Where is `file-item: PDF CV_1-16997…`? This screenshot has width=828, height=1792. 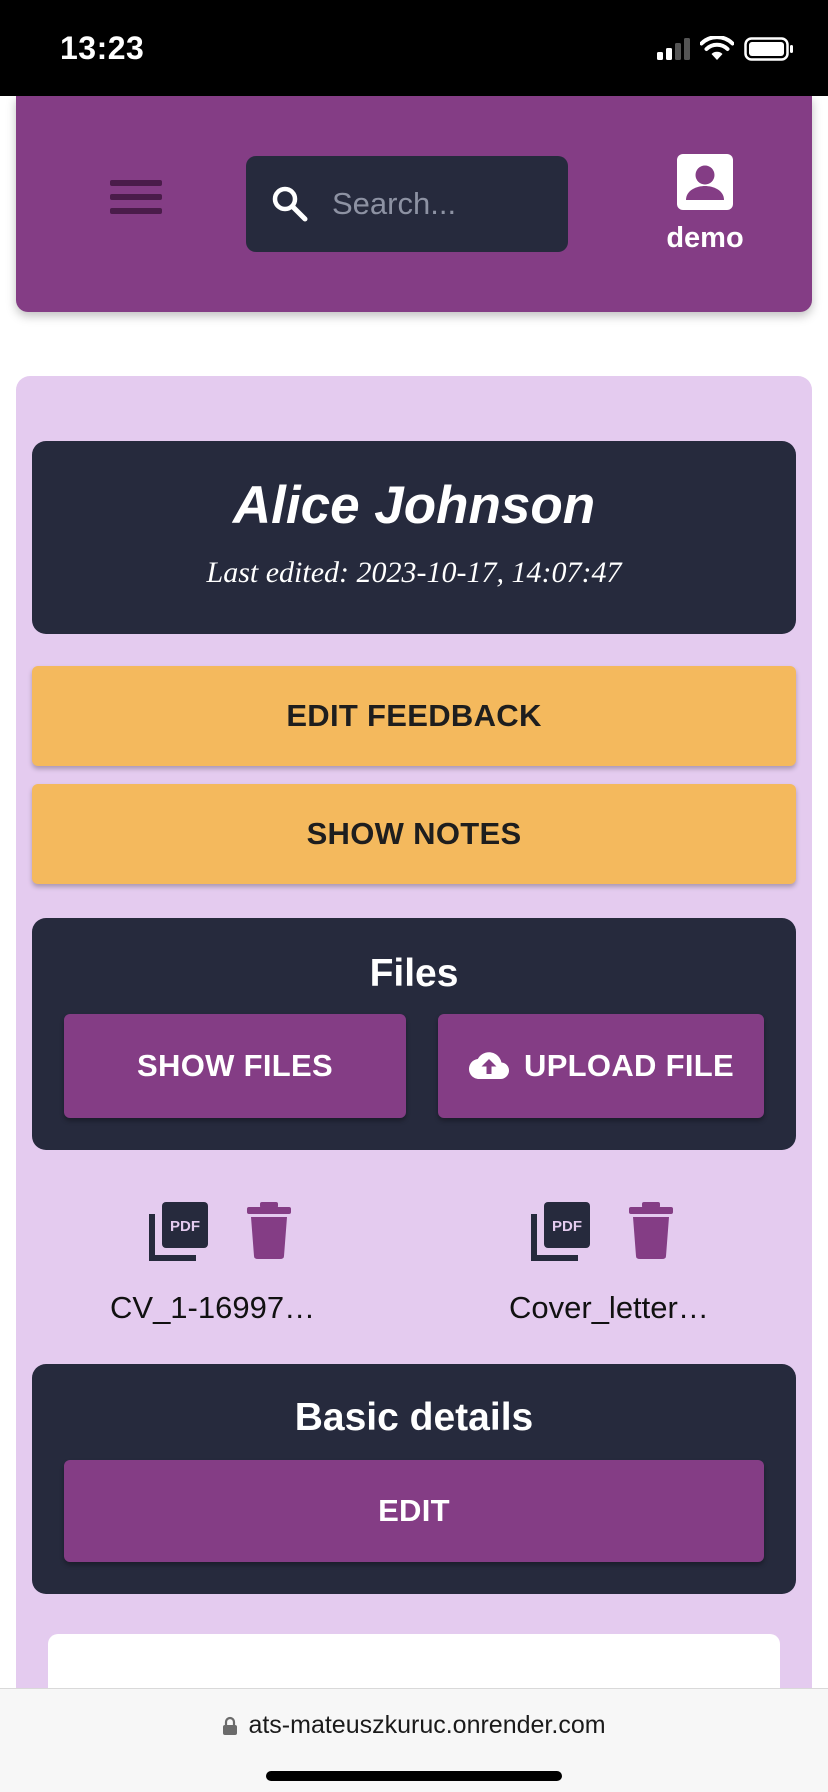 file-item: PDF CV_1-16997… is located at coordinates (258, 1263).